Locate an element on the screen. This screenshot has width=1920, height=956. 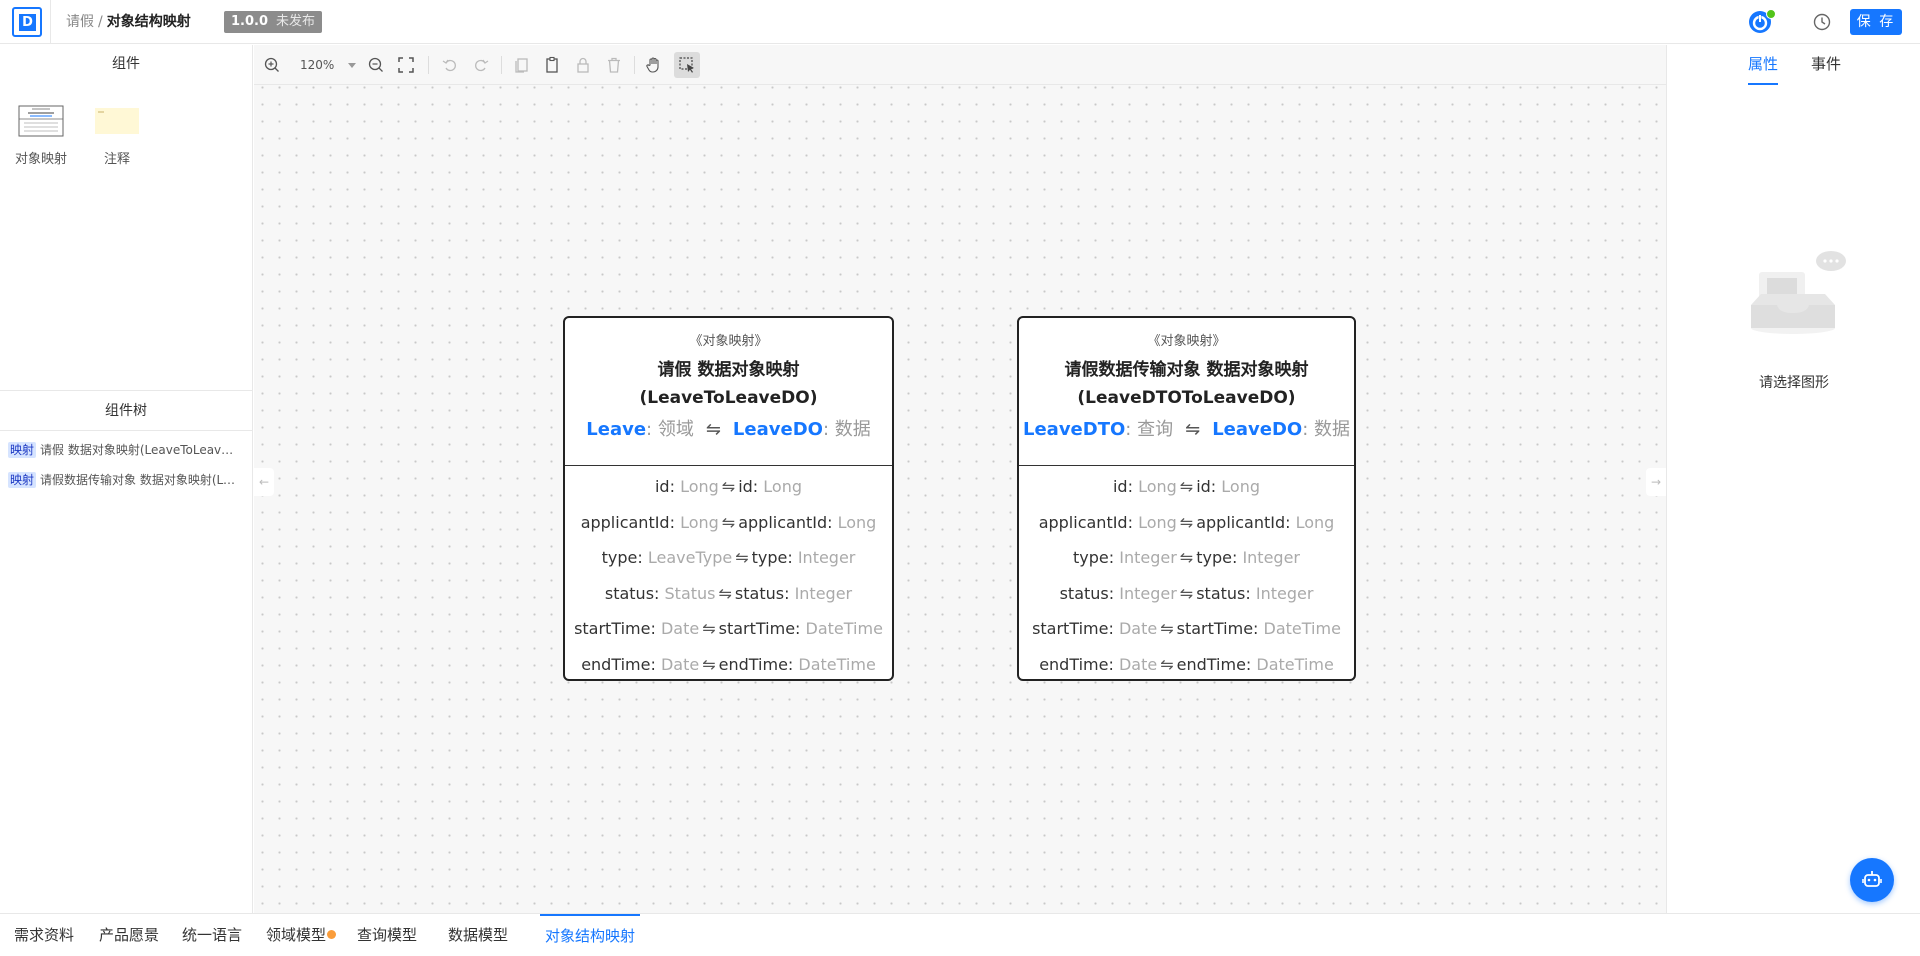
target-entity-type: : 数据 is located at coordinates (846, 429).